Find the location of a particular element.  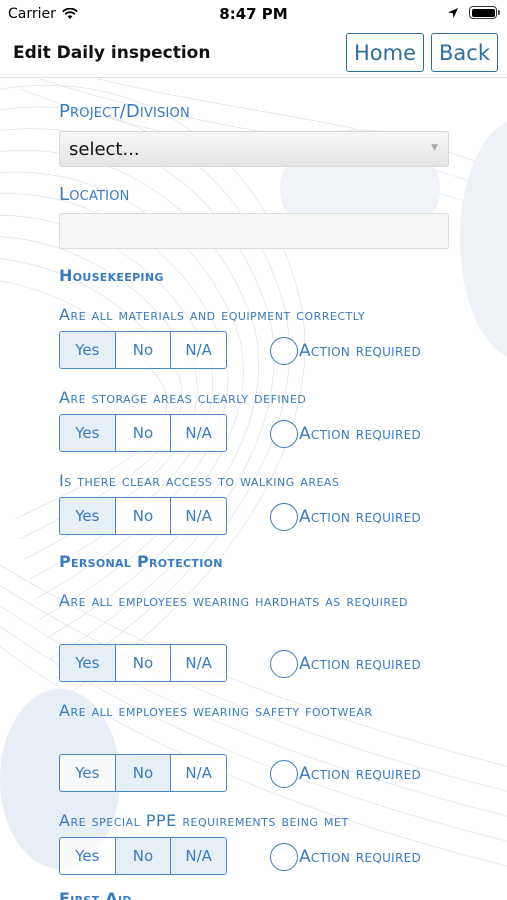

status-right is located at coordinates (473, 12).